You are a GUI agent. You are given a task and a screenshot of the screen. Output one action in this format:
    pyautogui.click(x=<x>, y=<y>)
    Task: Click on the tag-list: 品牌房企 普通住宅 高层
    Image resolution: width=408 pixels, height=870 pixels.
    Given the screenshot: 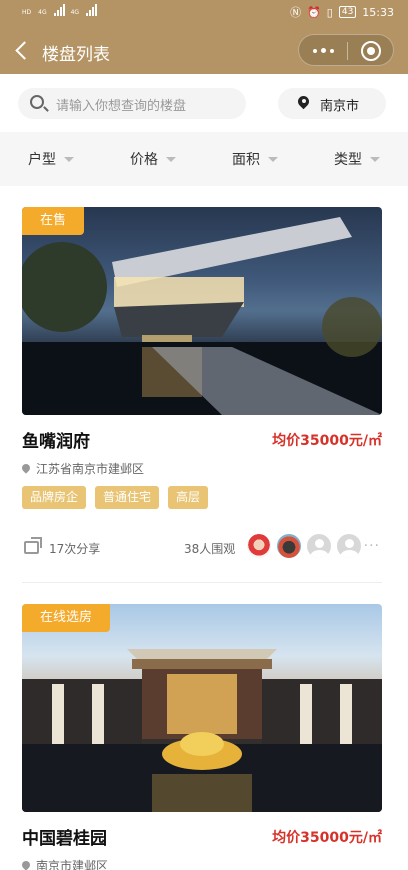 What is the action you would take?
    pyautogui.click(x=115, y=497)
    